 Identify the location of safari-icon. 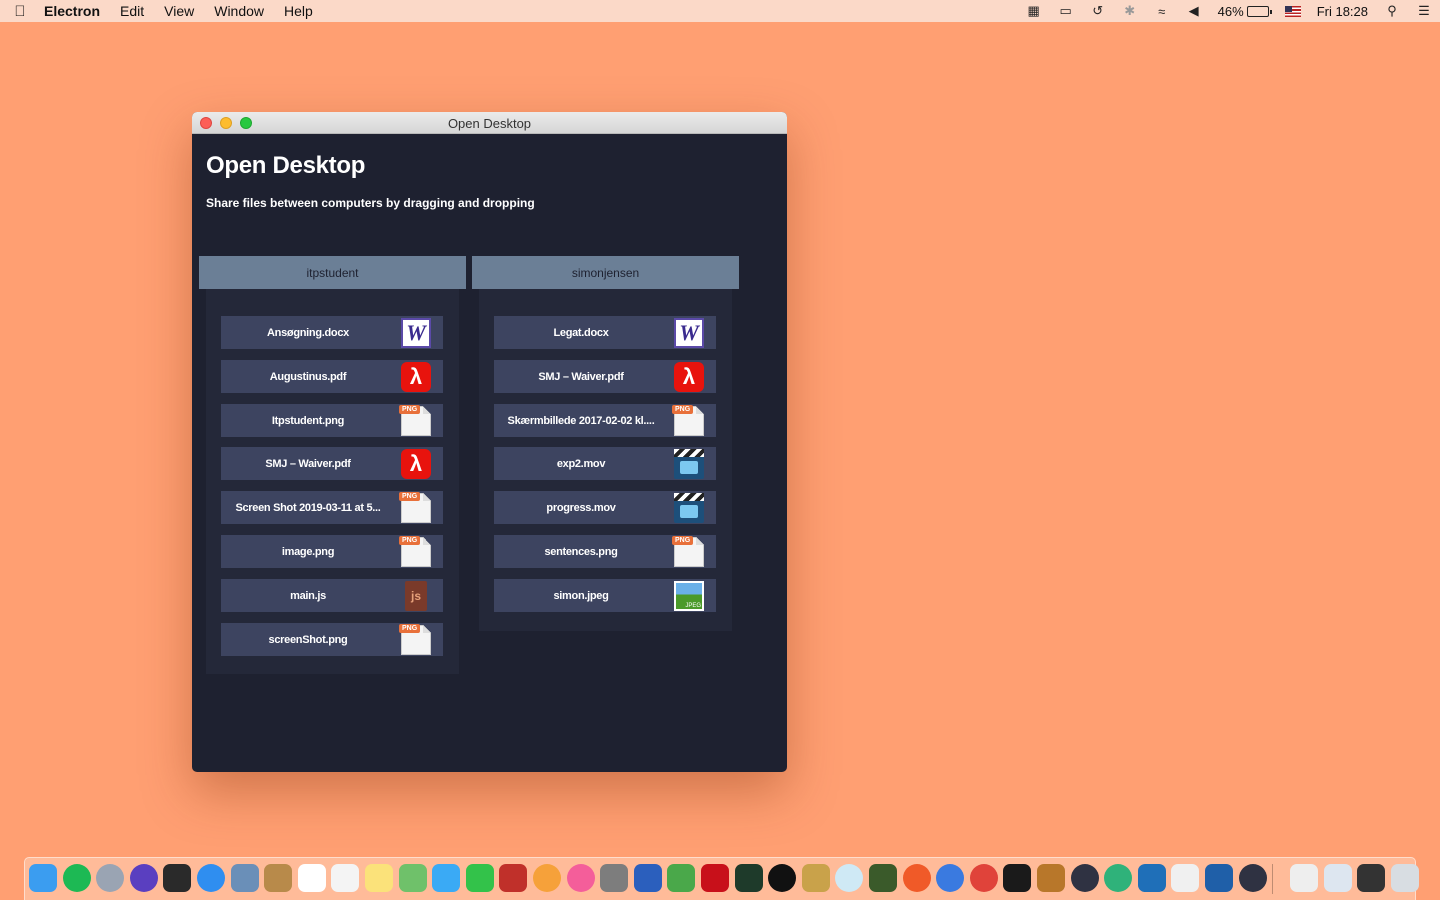
(211, 878).